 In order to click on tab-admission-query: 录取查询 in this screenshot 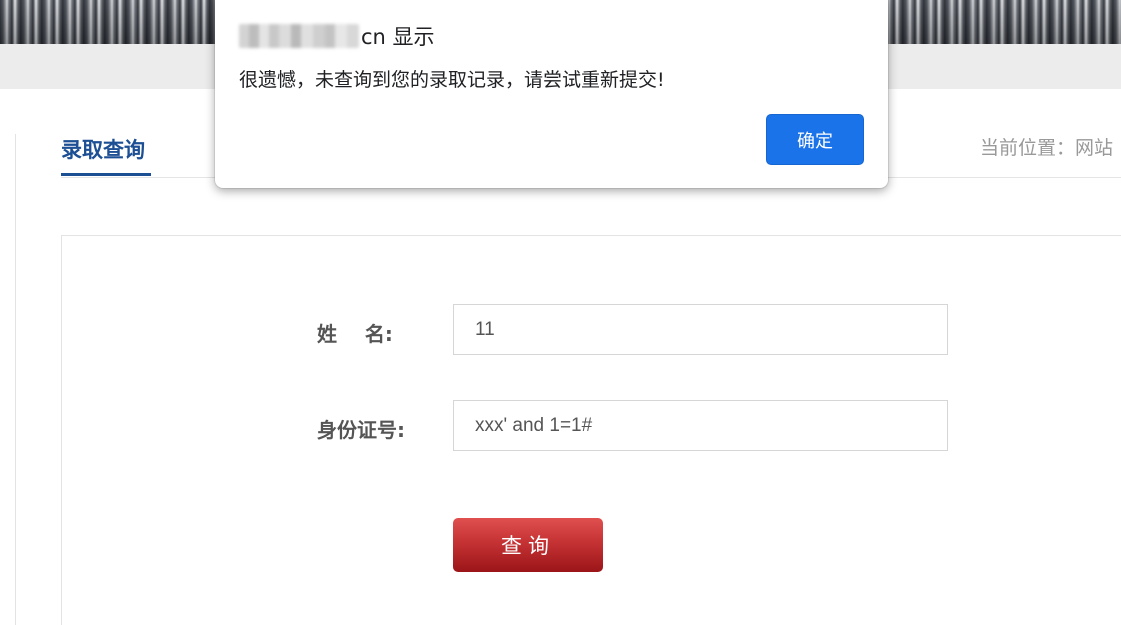, I will do `click(103, 149)`.